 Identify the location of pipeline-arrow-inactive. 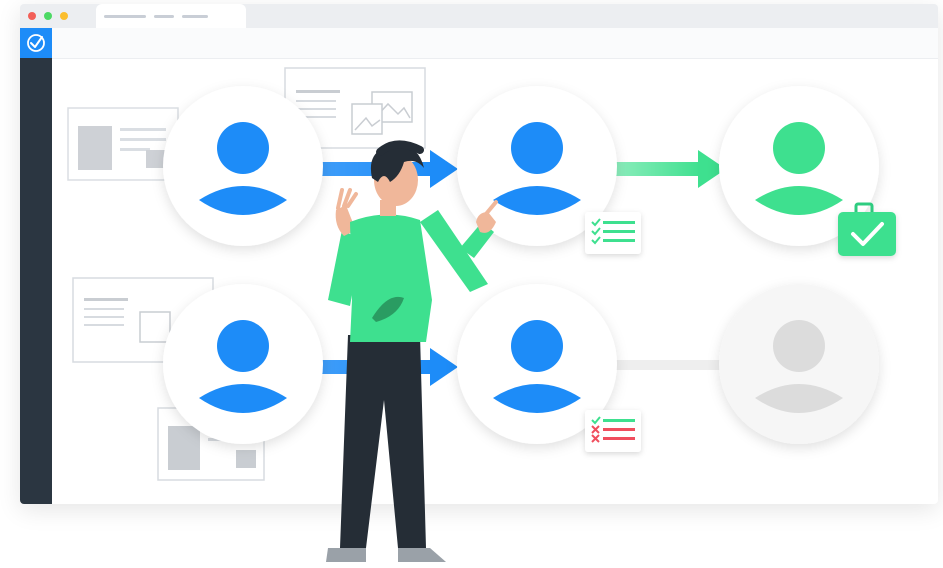
(670, 365).